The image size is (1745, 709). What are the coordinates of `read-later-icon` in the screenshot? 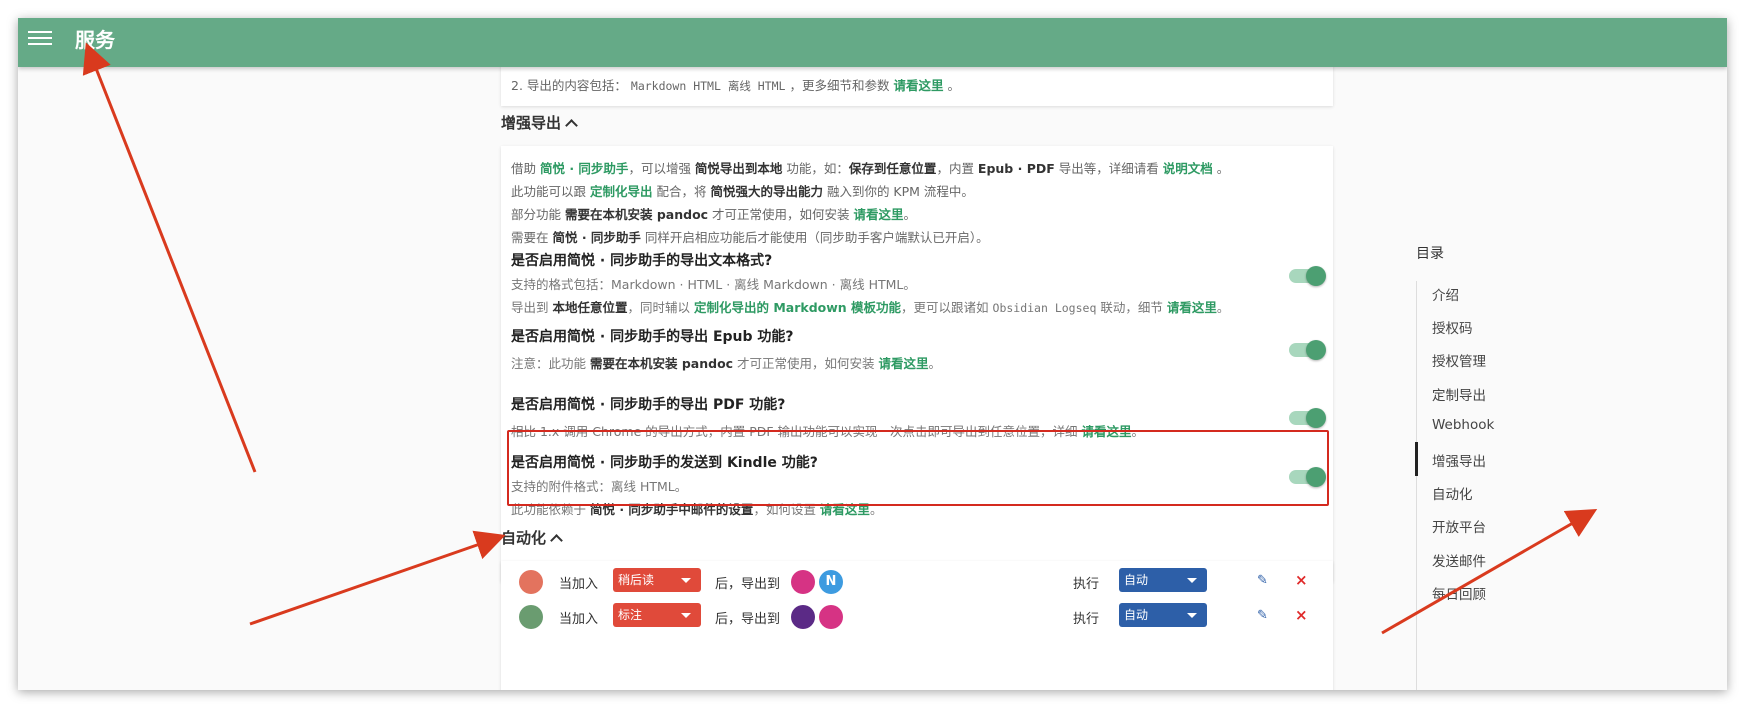 It's located at (531, 582).